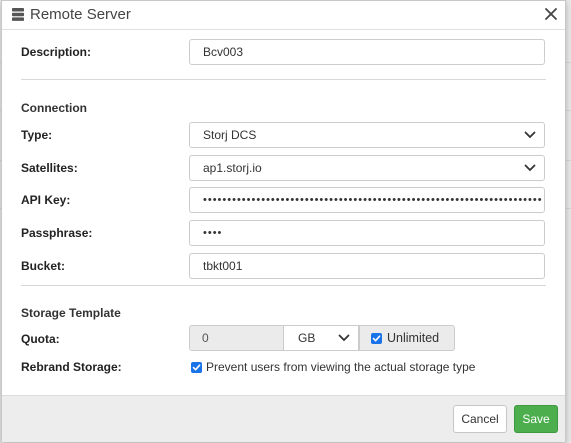 This screenshot has width=571, height=443. I want to click on unlimited-toggle: Unlimited, so click(407, 338).